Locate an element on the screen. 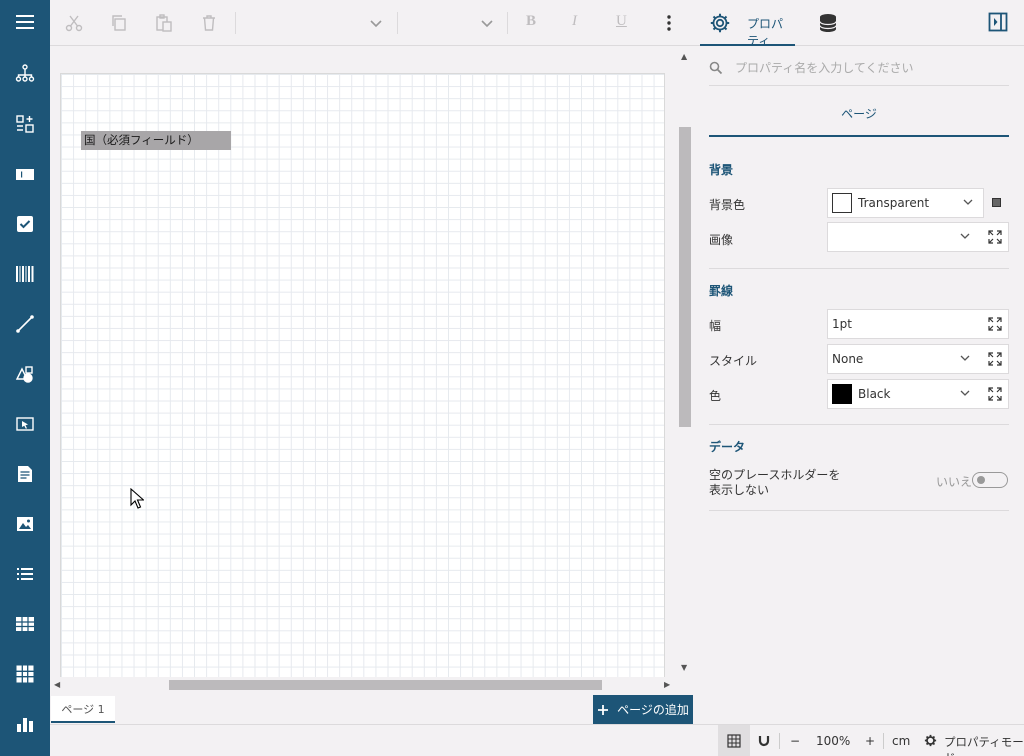 This screenshot has height=756, width=1024. status-bar: − 100% + cm プロパティモード is located at coordinates (537, 740).